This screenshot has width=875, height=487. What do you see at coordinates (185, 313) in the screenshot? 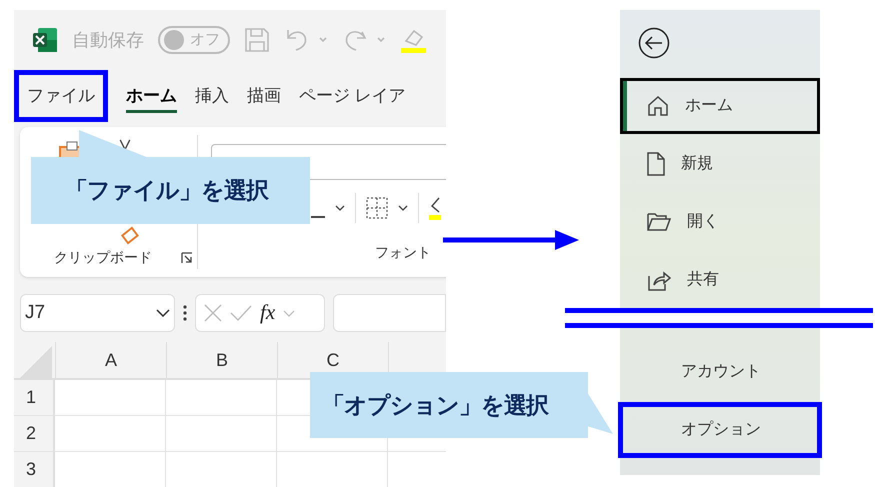
I see `more-options-icon` at bounding box center [185, 313].